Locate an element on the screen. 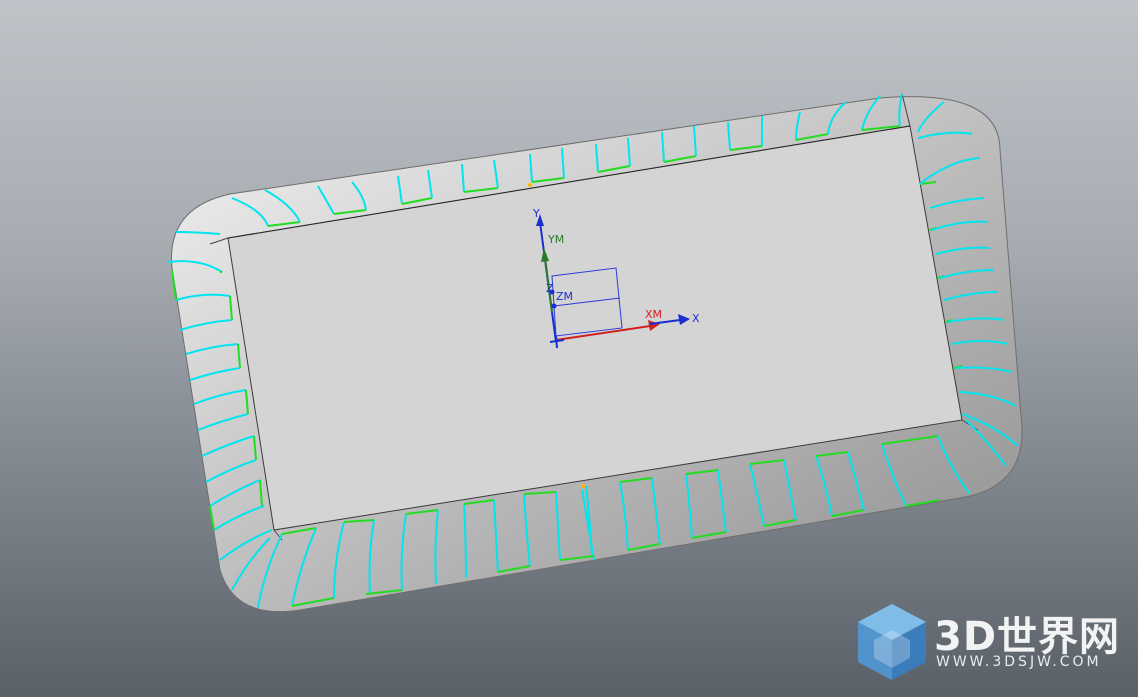  y-axis-label: Y is located at coordinates (536, 213).